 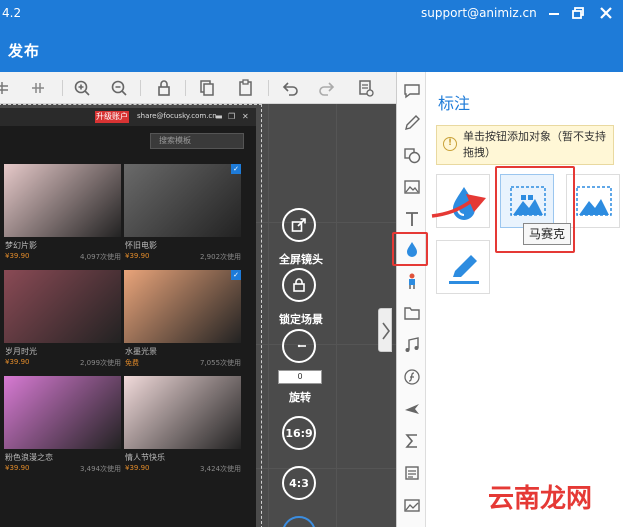 What do you see at coordinates (594, 201) in the screenshot?
I see `image-region-icon` at bounding box center [594, 201].